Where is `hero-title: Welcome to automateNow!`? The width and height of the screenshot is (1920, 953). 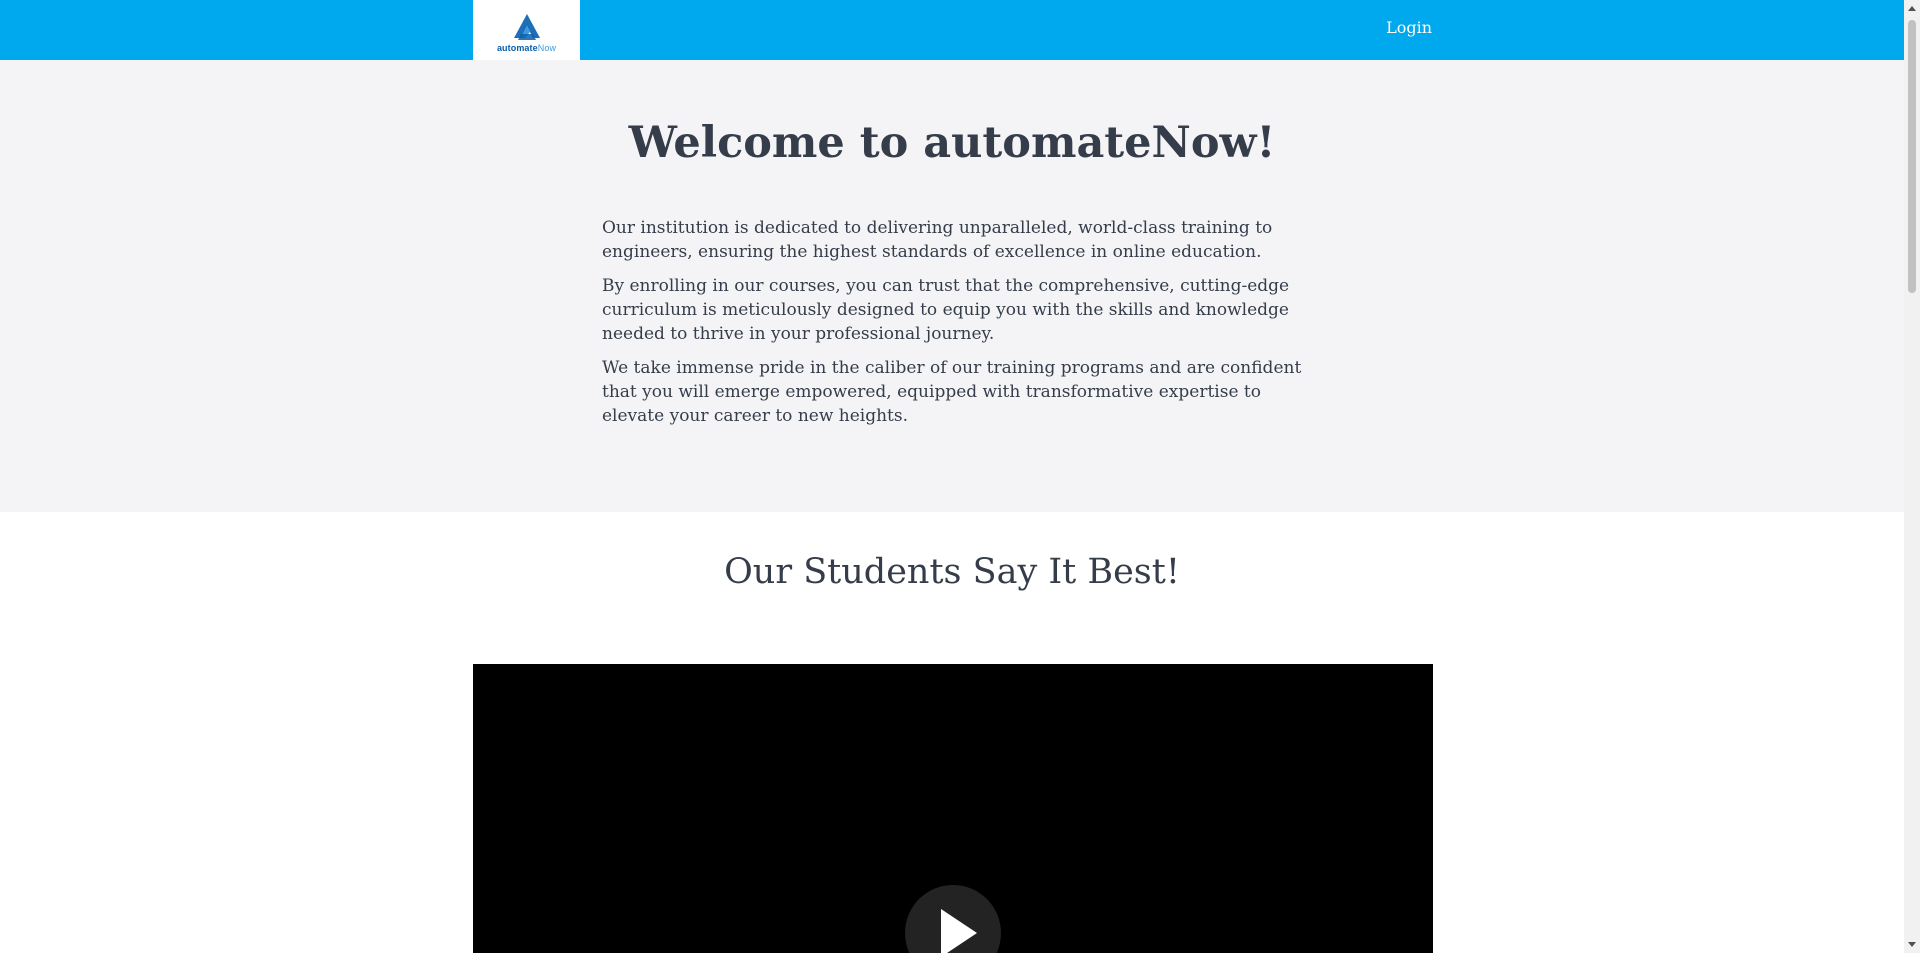
hero-title: Welcome to automateNow! is located at coordinates (952, 143).